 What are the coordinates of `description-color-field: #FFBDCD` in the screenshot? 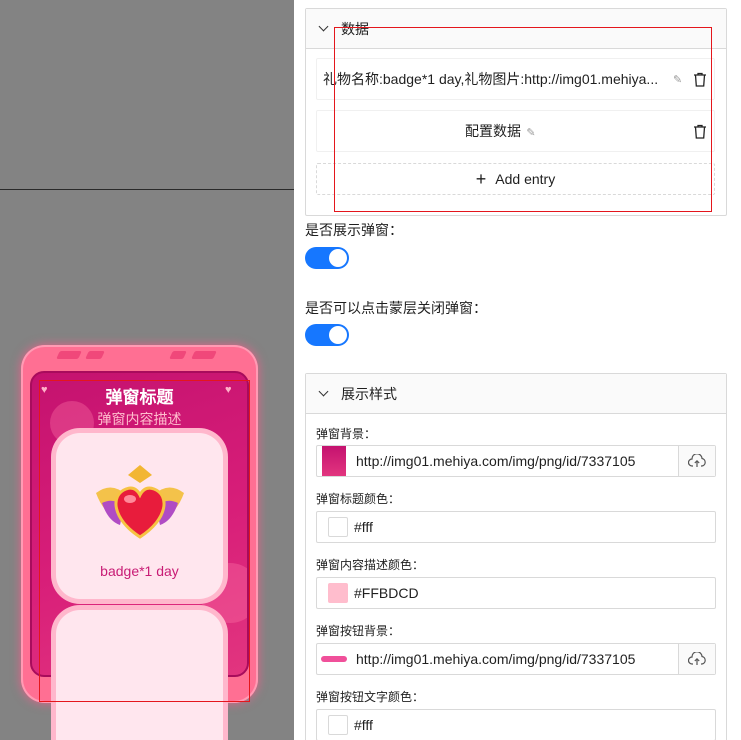 It's located at (516, 593).